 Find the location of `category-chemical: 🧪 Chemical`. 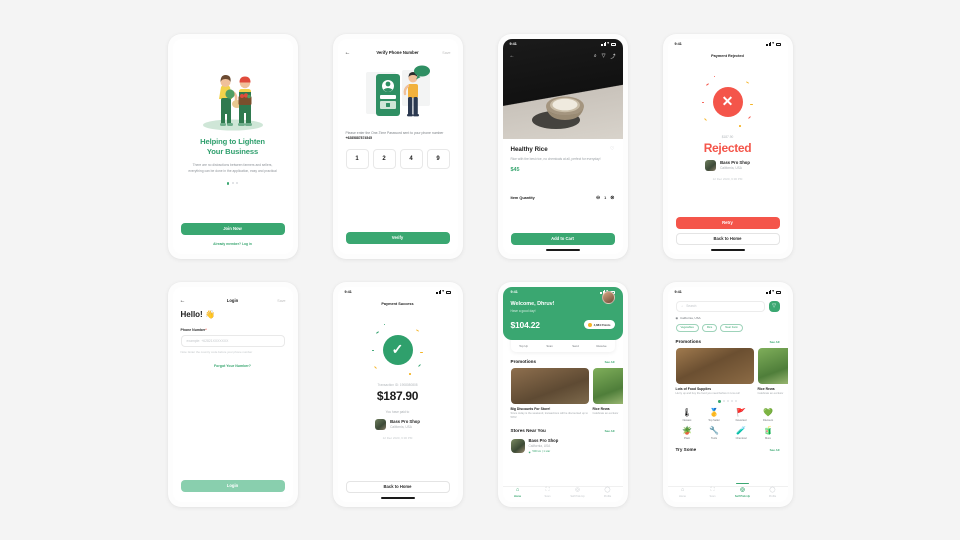

category-chemical: 🧪 Chemical is located at coordinates (741, 433).